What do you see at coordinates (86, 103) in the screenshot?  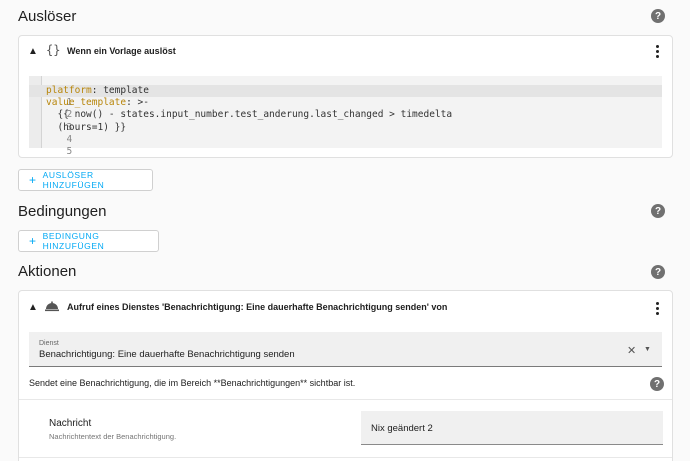 I see `code-key: value_template` at bounding box center [86, 103].